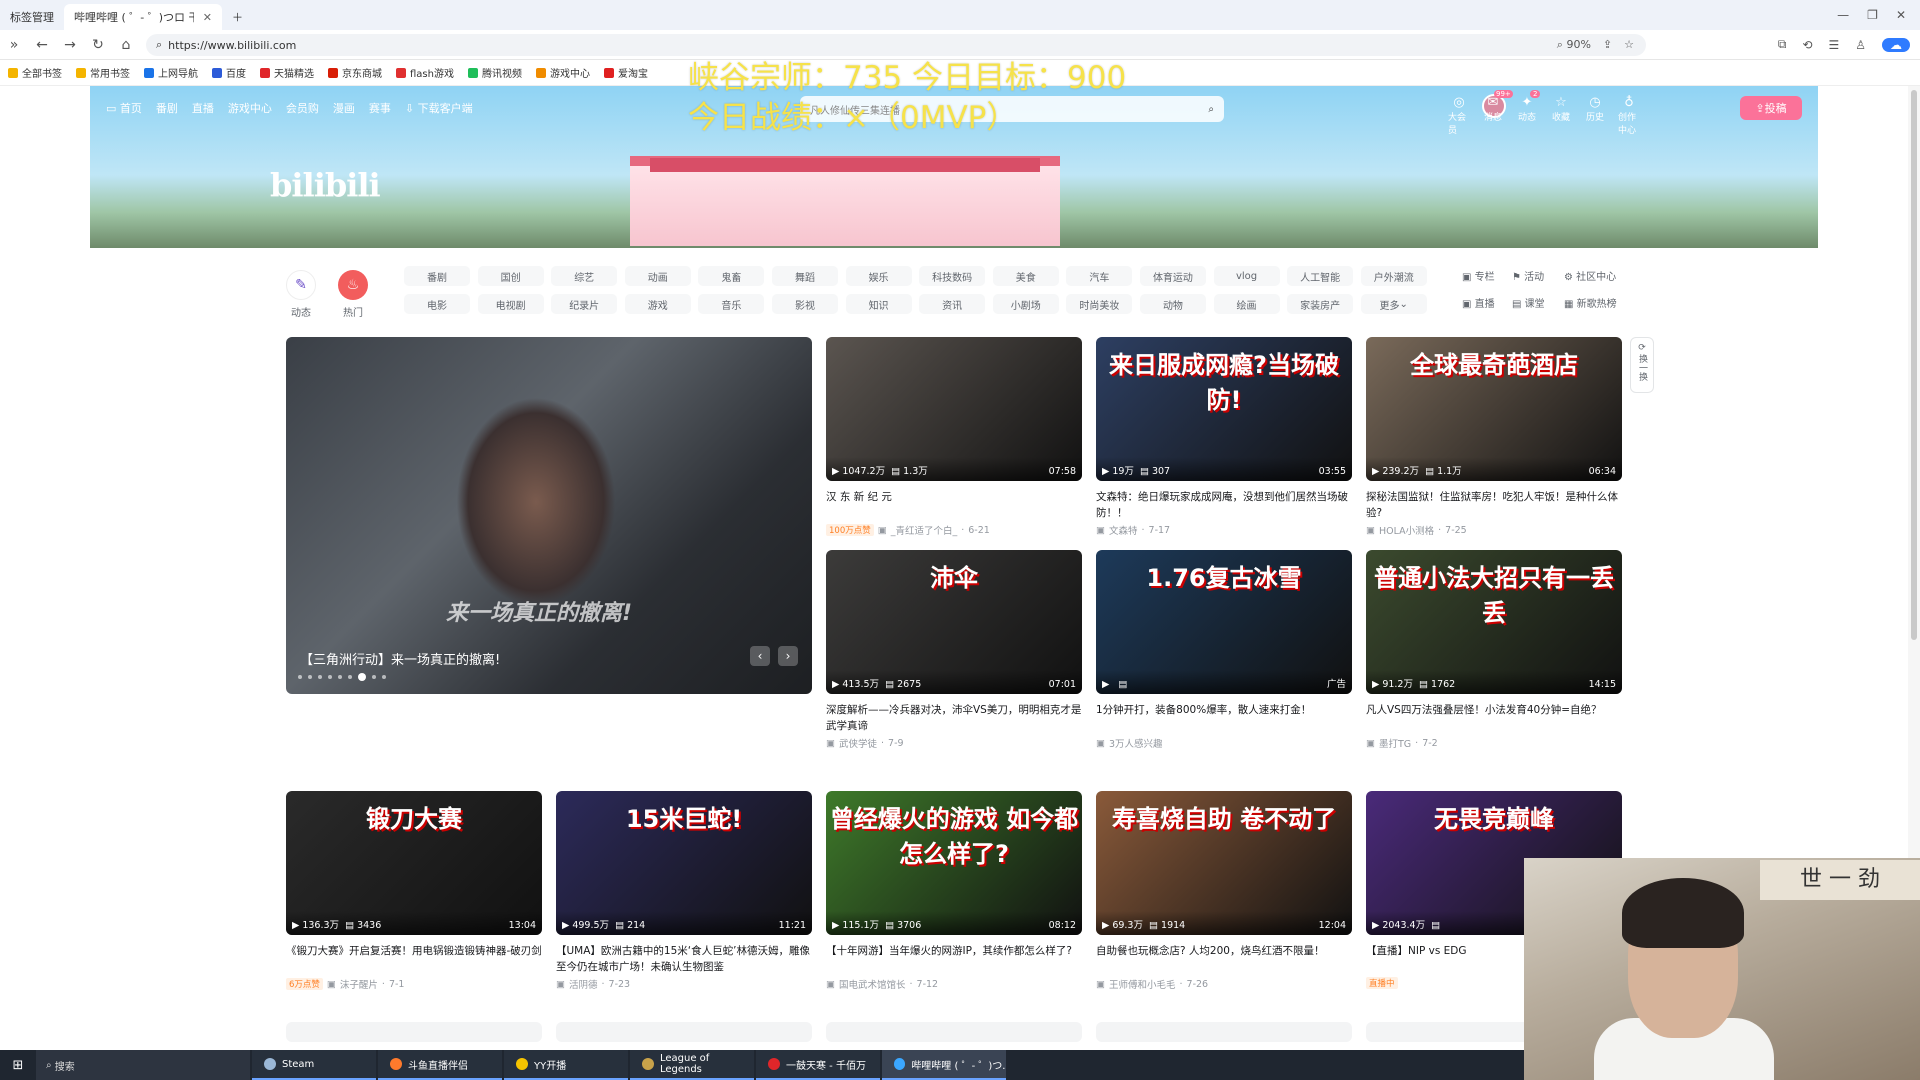  What do you see at coordinates (1629, 116) in the screenshot?
I see `nav-creator: ♁ 创作中心` at bounding box center [1629, 116].